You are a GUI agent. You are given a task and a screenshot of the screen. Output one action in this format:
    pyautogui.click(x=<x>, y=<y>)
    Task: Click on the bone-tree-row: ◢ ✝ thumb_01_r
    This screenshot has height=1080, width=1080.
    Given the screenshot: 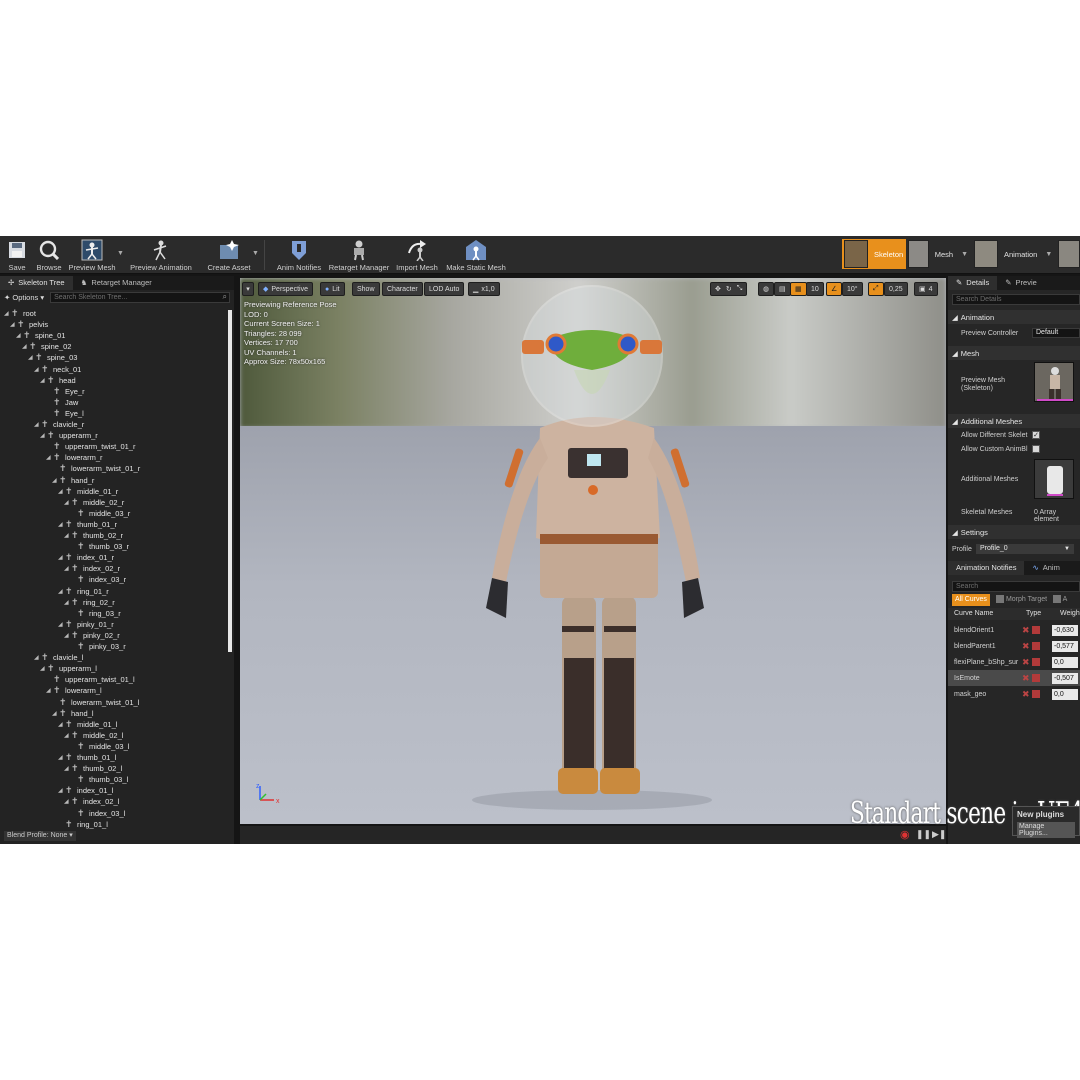 What is the action you would take?
    pyautogui.click(x=87, y=524)
    